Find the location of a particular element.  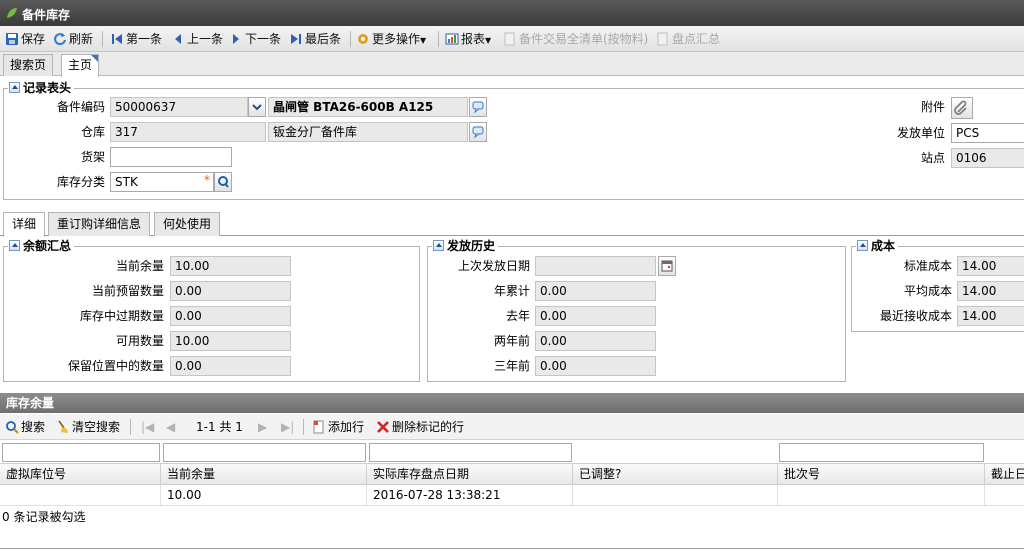

last-page-icon: ▶| is located at coordinates (288, 427).